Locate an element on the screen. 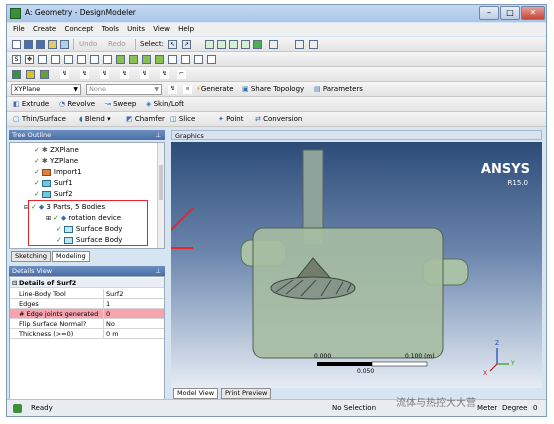 The width and height of the screenshot is (554, 424). menu-units: Units is located at coordinates (136, 29).